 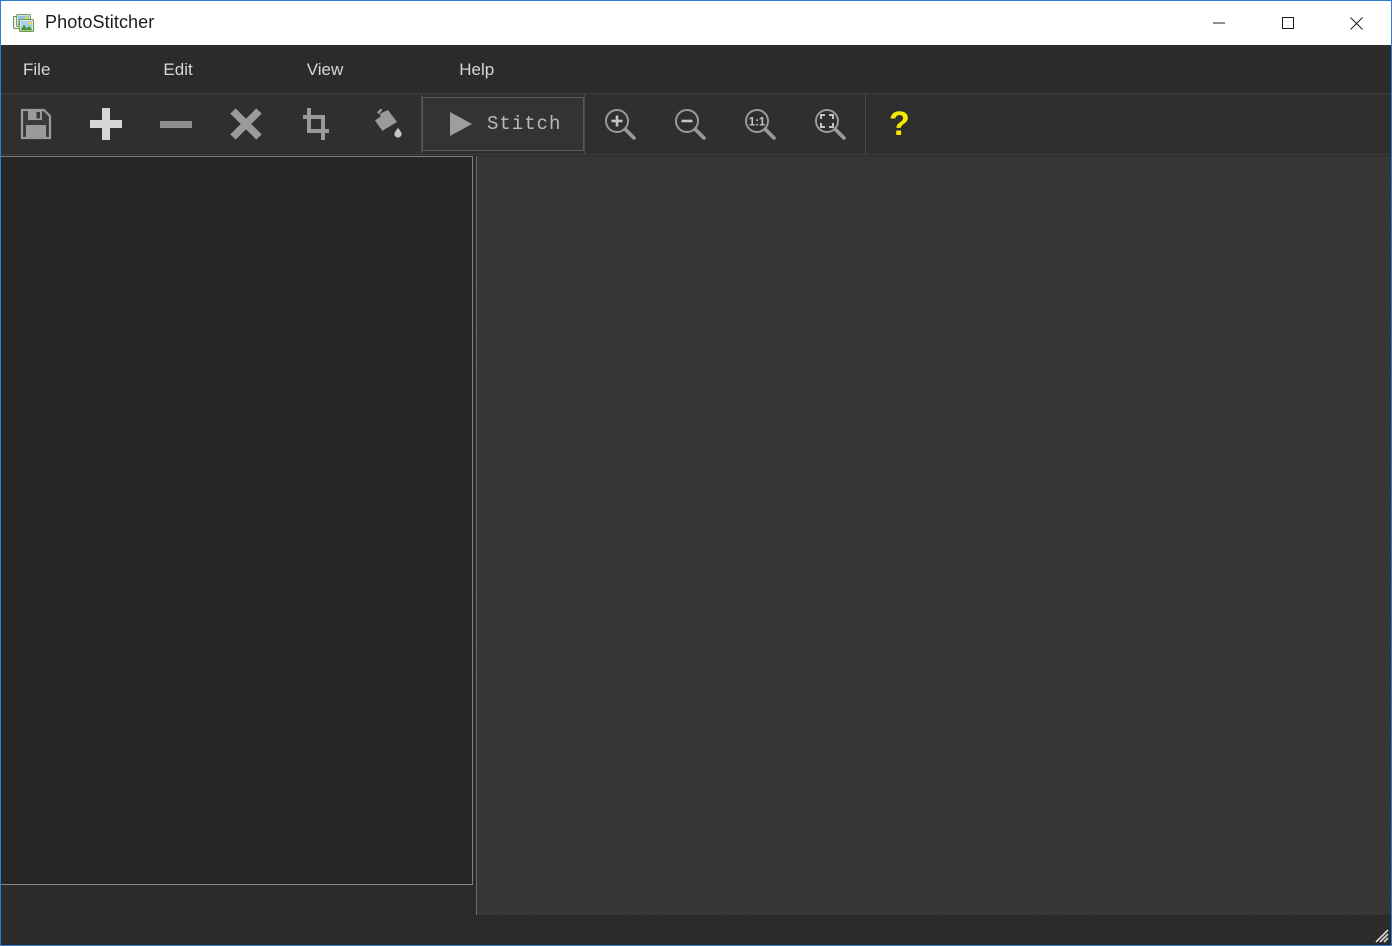 I want to click on zoom-fit-button, so click(x=830, y=124).